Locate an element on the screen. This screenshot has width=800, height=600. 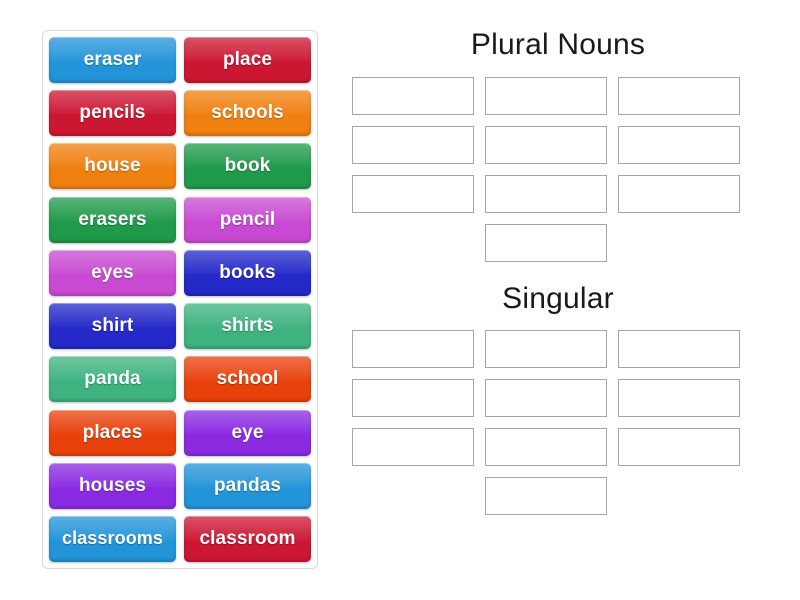
word-tile-books: books is located at coordinates (247, 272).